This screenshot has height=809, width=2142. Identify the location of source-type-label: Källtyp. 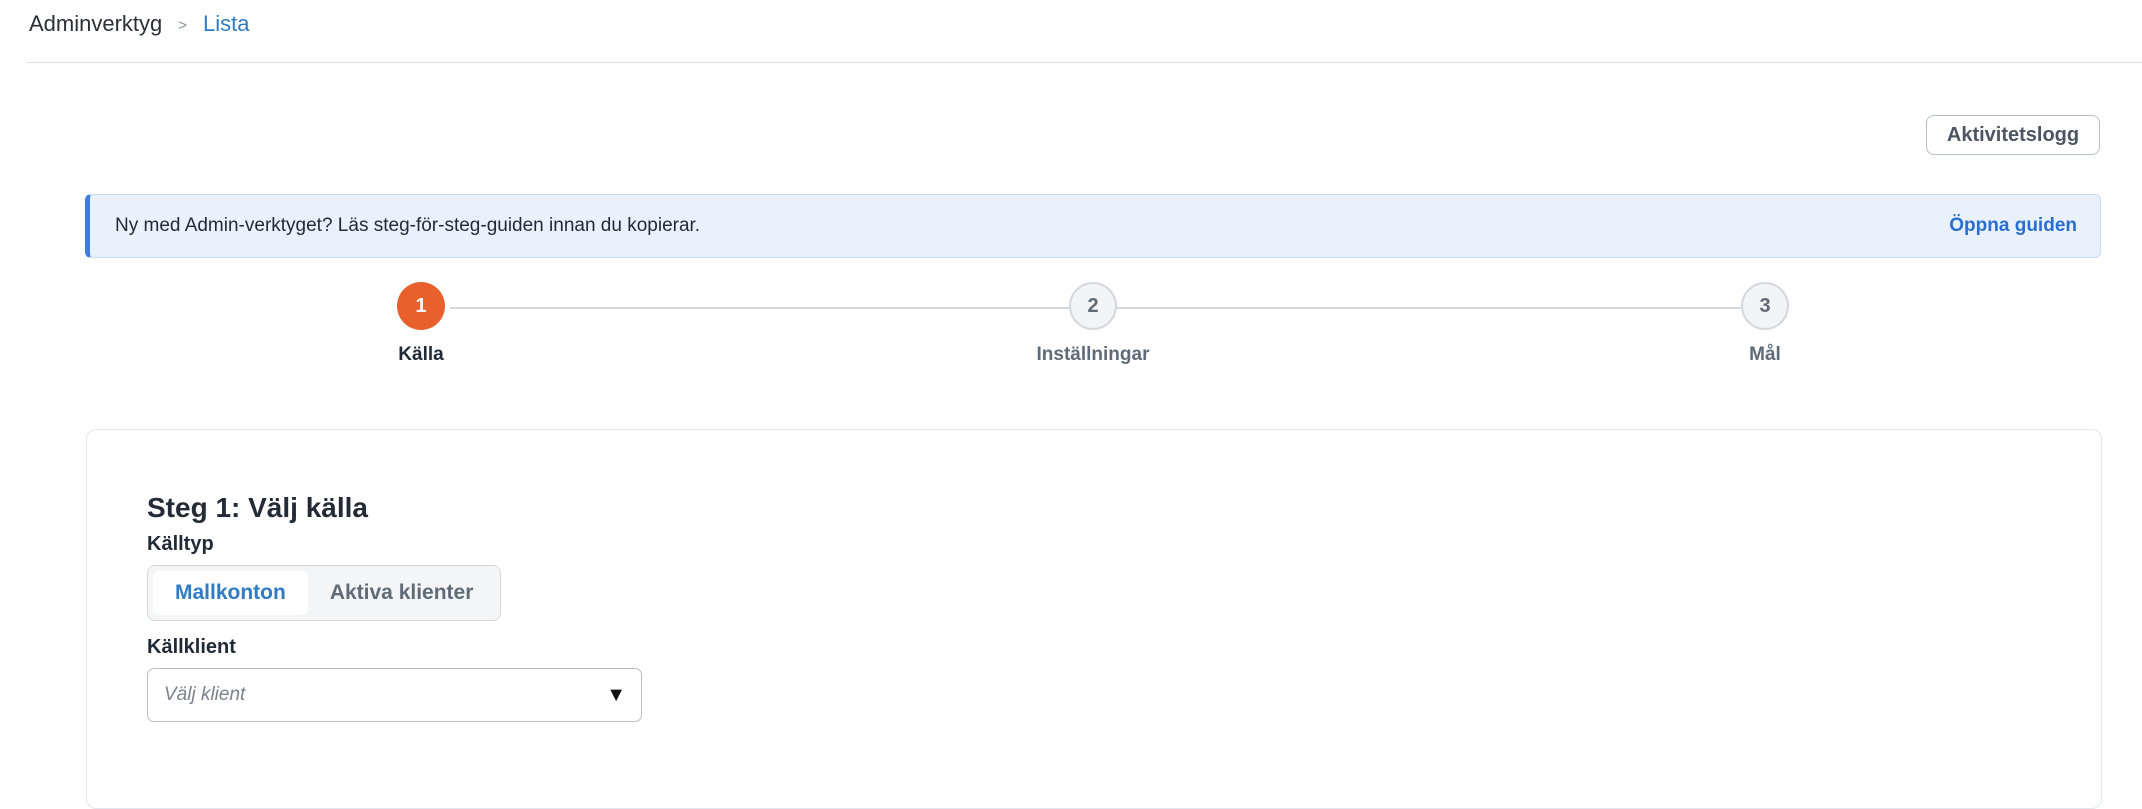
(180, 544).